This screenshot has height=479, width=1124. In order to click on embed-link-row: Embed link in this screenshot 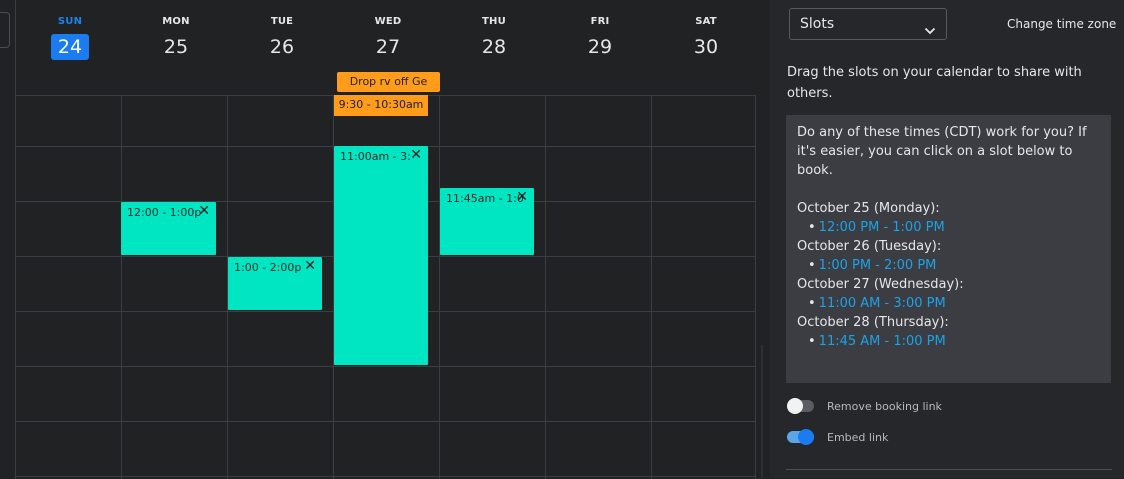, I will do `click(837, 437)`.